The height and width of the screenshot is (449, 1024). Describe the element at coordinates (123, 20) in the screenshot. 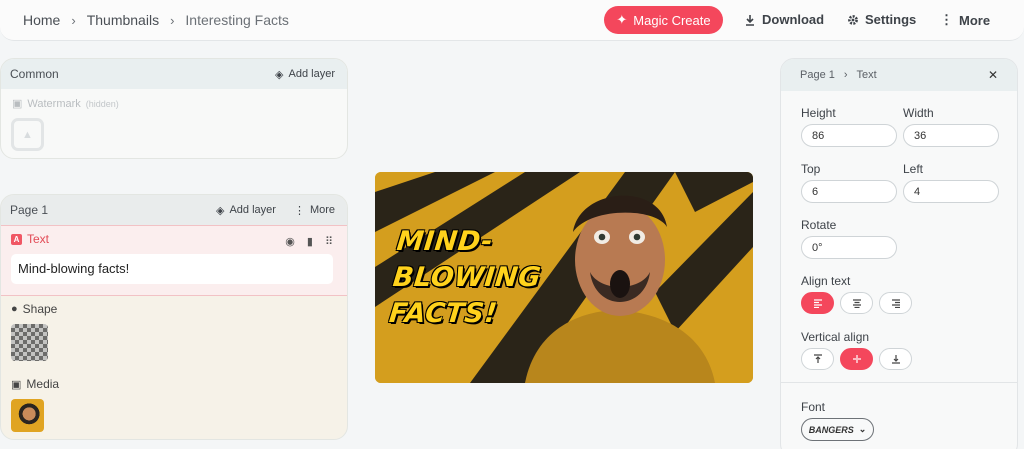

I see `breadcrumb-thumbnails: Thumbnails` at that location.